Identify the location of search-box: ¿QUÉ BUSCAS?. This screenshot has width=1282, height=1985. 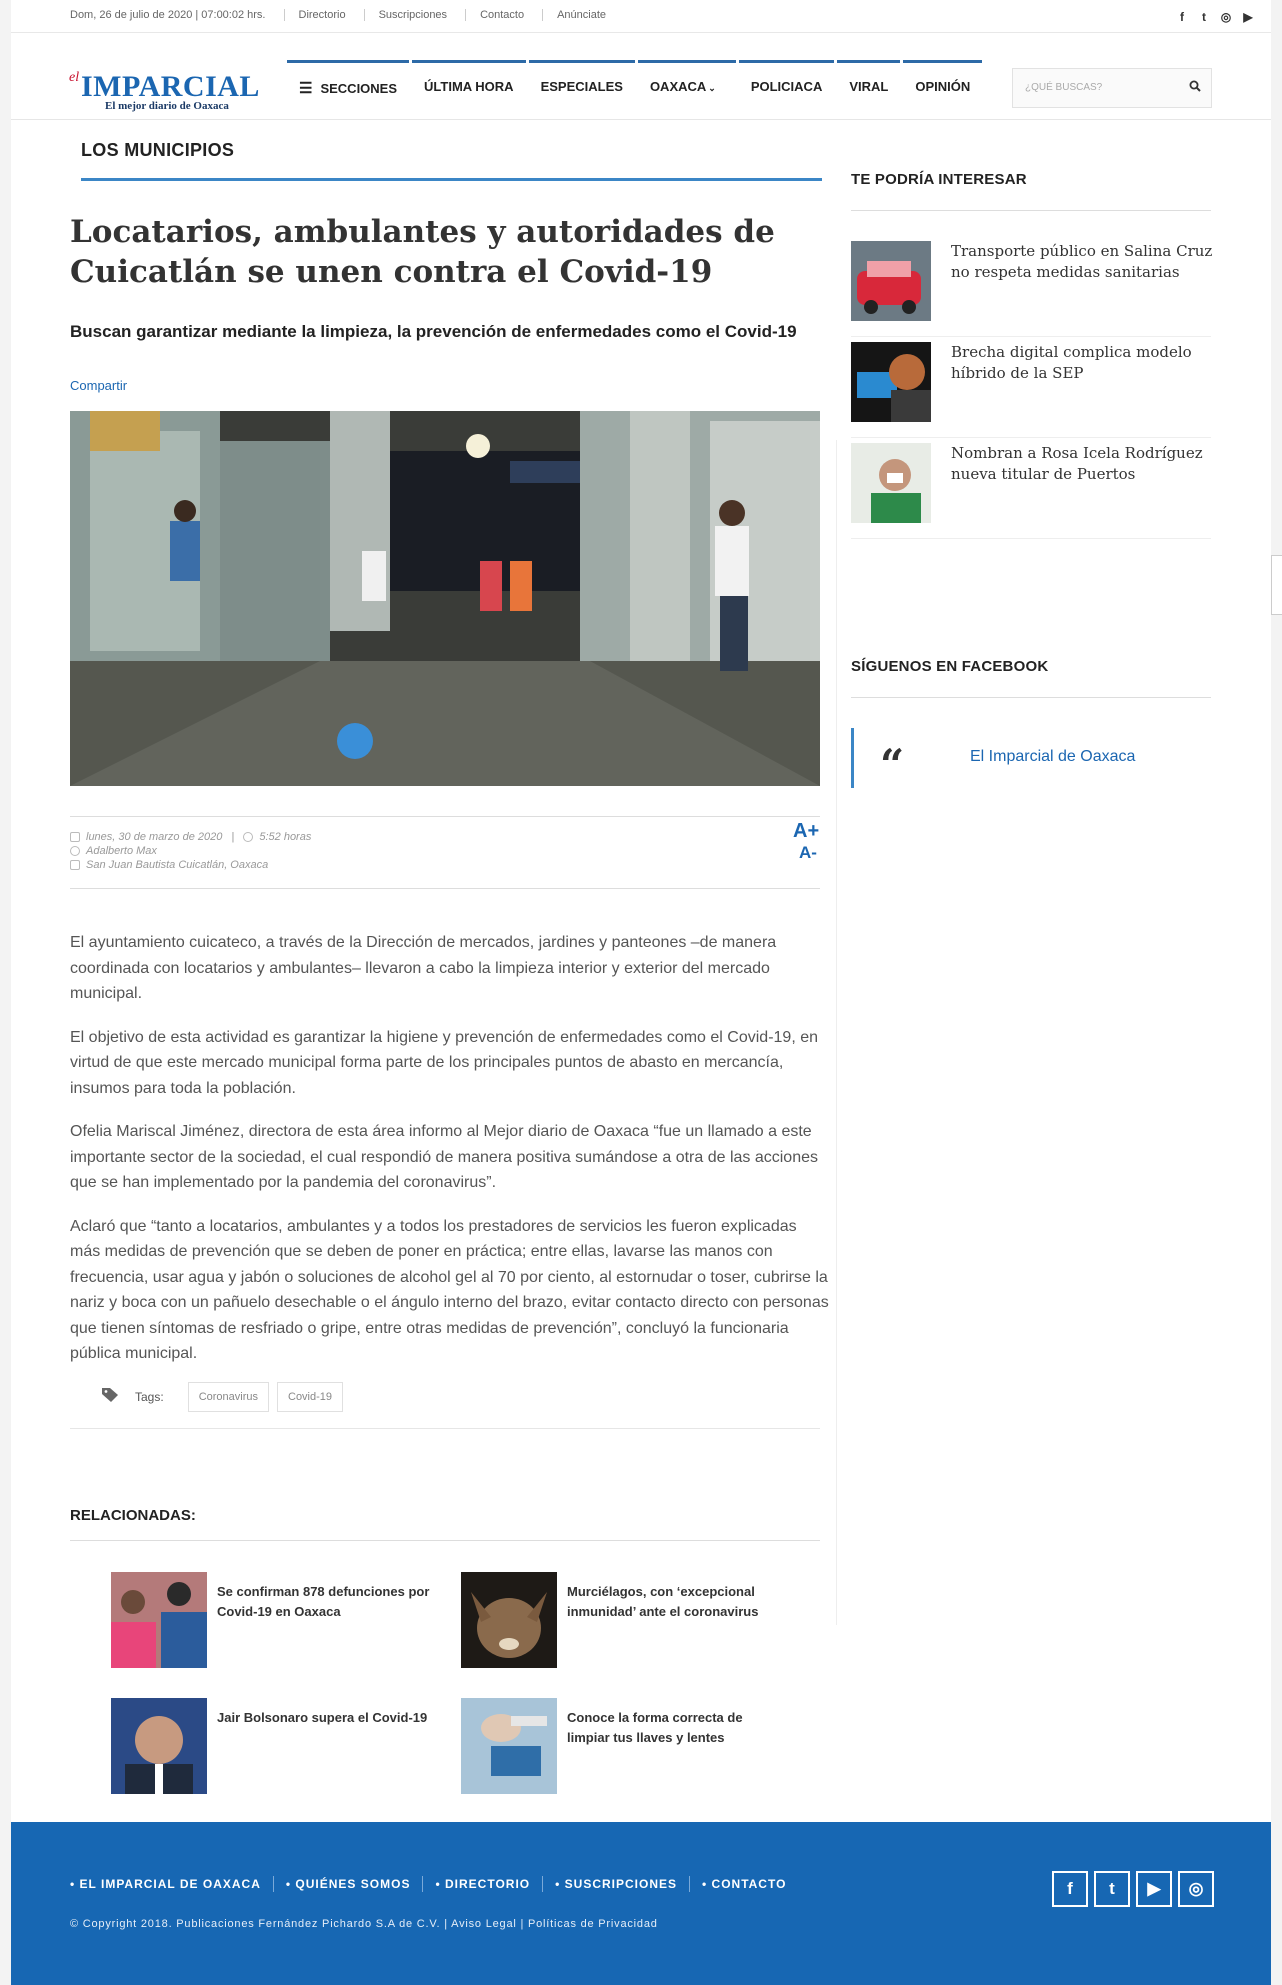
(1112, 88).